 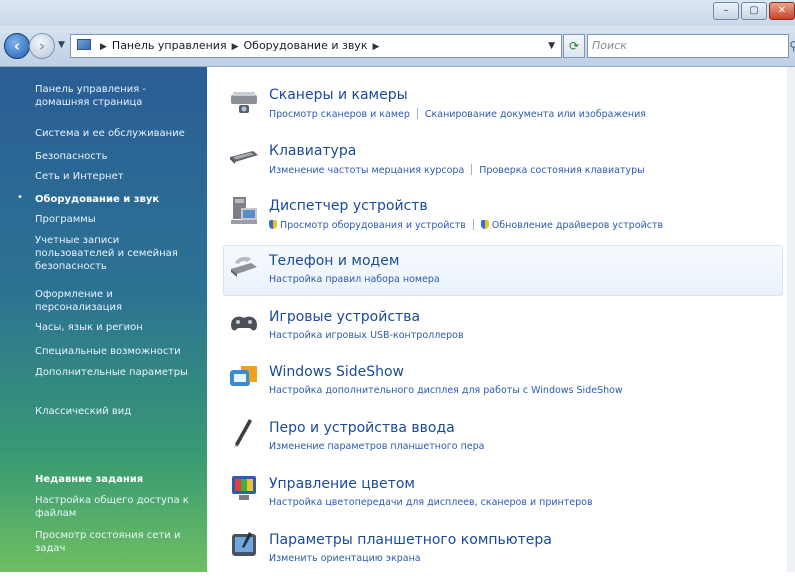 What do you see at coordinates (244, 102) in the screenshot?
I see `scanner-icon` at bounding box center [244, 102].